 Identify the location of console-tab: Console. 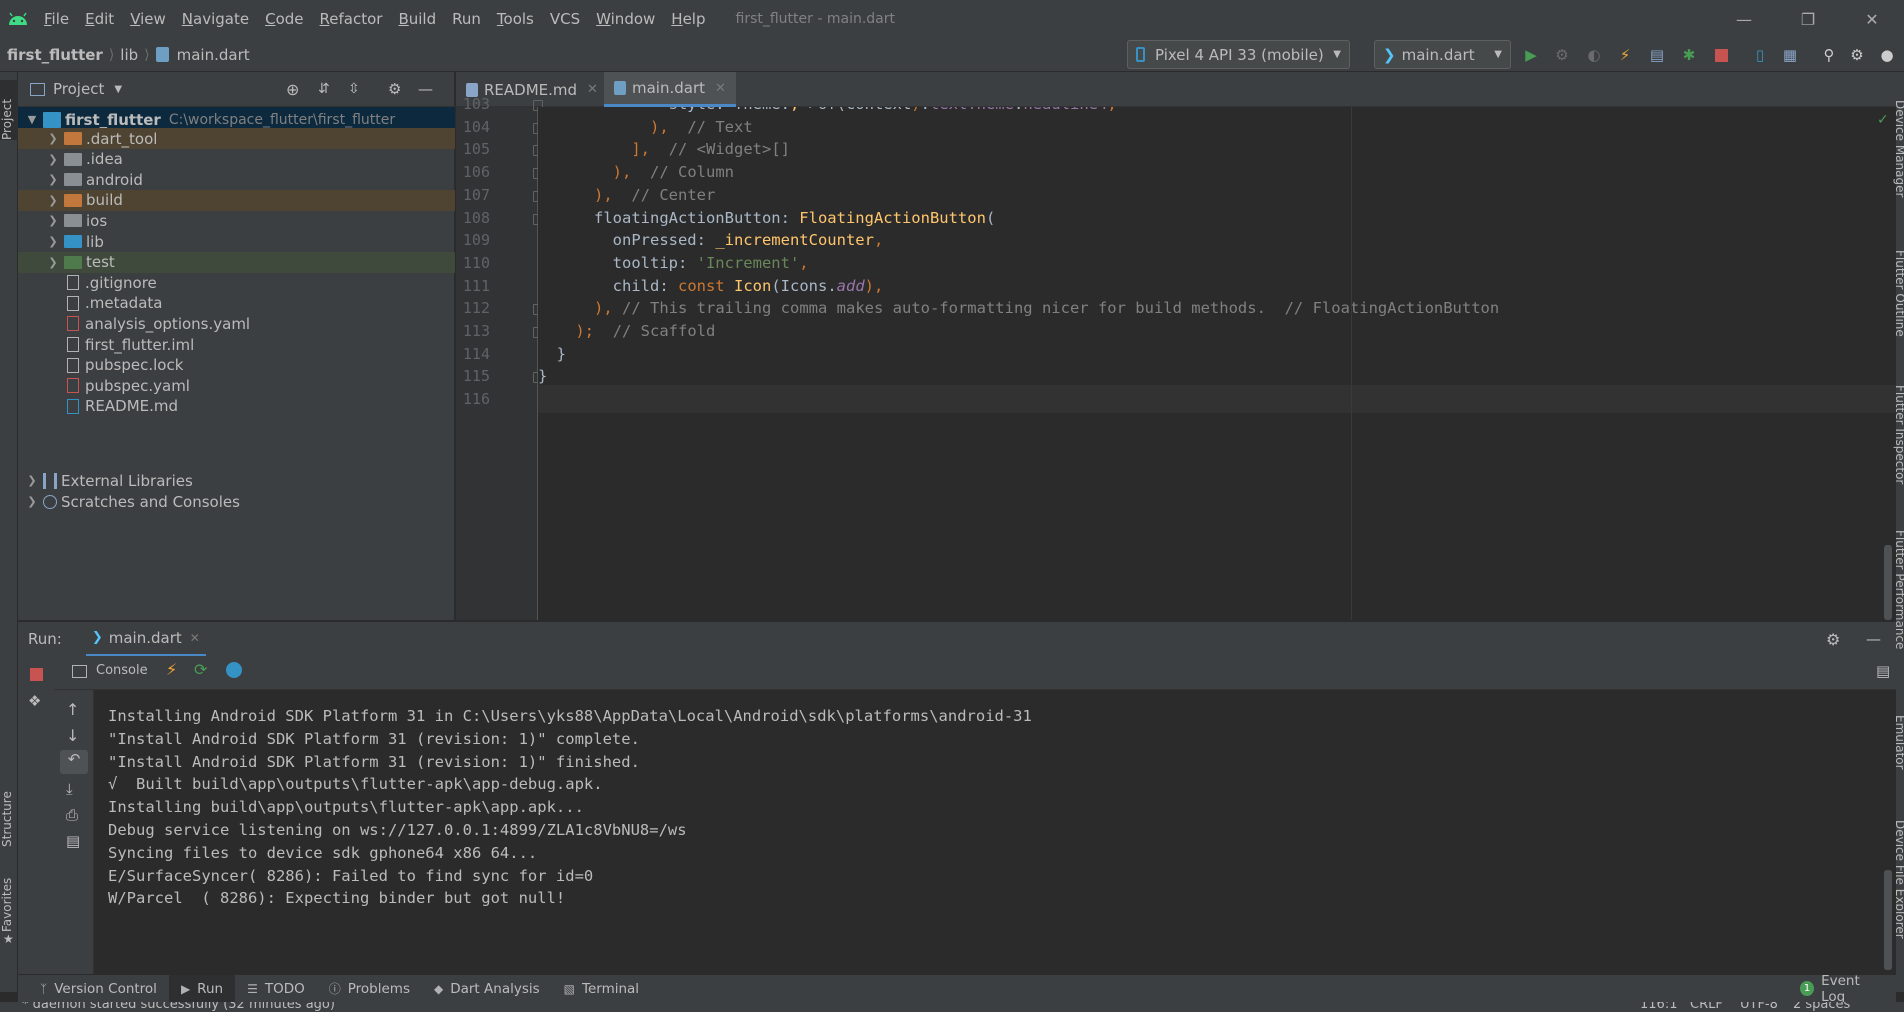
(122, 670).